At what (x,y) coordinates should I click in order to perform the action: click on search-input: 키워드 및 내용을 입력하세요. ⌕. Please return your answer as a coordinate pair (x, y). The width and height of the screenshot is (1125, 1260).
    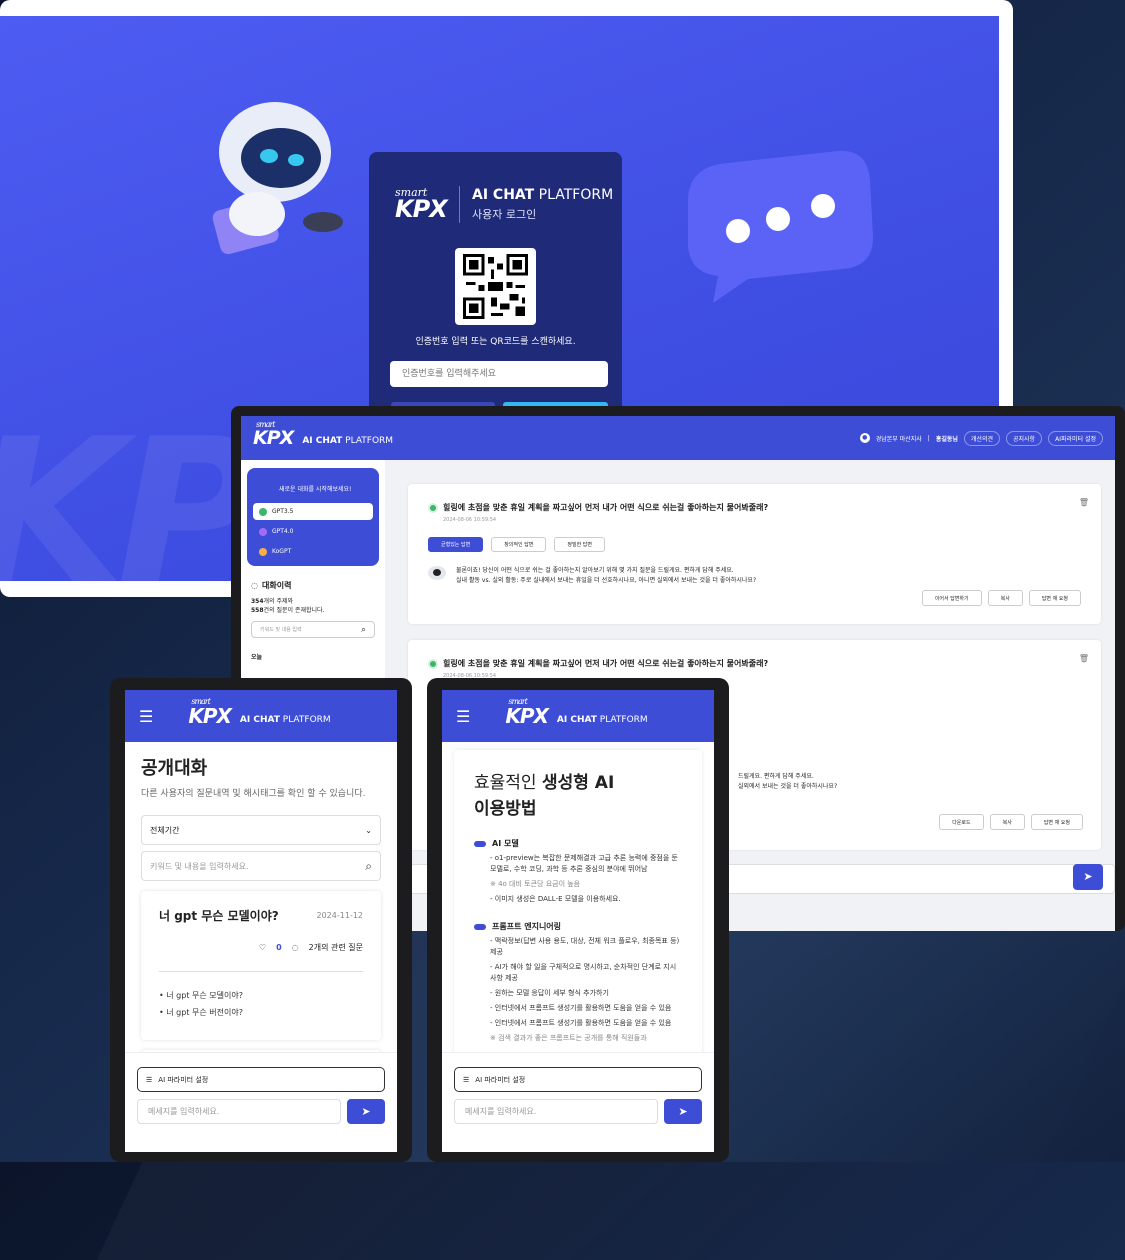
    Looking at the image, I should click on (261, 866).